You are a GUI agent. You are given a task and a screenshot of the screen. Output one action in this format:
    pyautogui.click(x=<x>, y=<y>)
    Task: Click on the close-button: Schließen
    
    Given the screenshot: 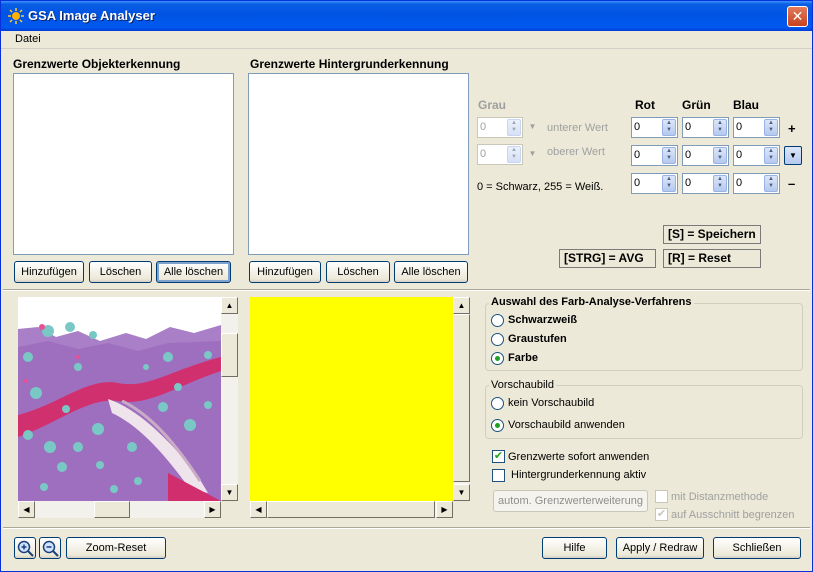 What is the action you would take?
    pyautogui.click(x=757, y=548)
    